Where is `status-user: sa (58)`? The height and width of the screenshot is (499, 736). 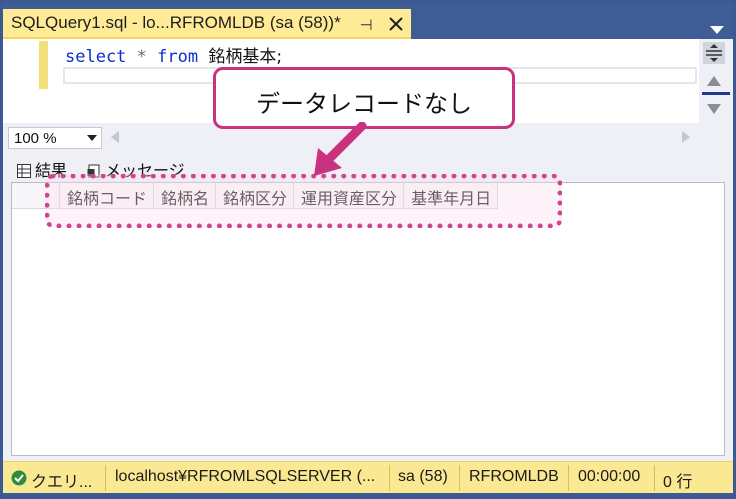
status-user: sa (58) is located at coordinates (423, 476).